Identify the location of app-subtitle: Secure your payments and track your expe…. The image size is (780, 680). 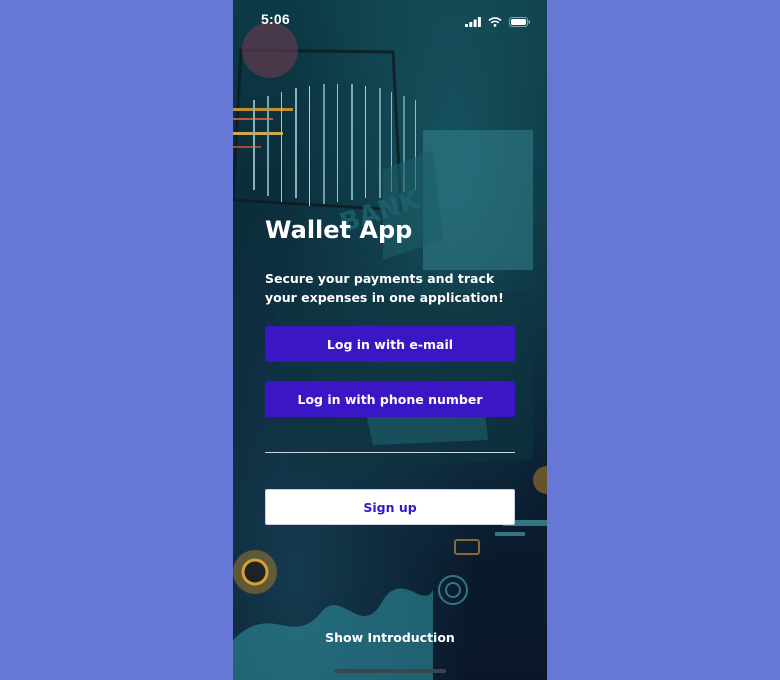
(384, 288).